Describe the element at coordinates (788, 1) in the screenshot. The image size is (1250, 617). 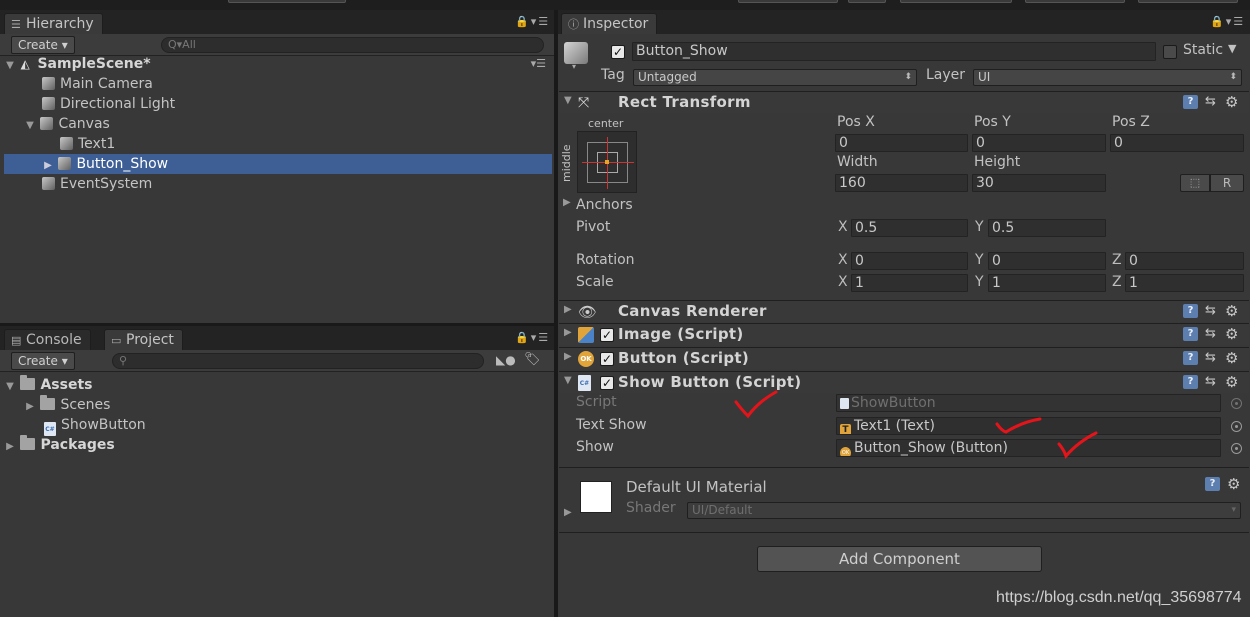
I see `collab-button` at that location.